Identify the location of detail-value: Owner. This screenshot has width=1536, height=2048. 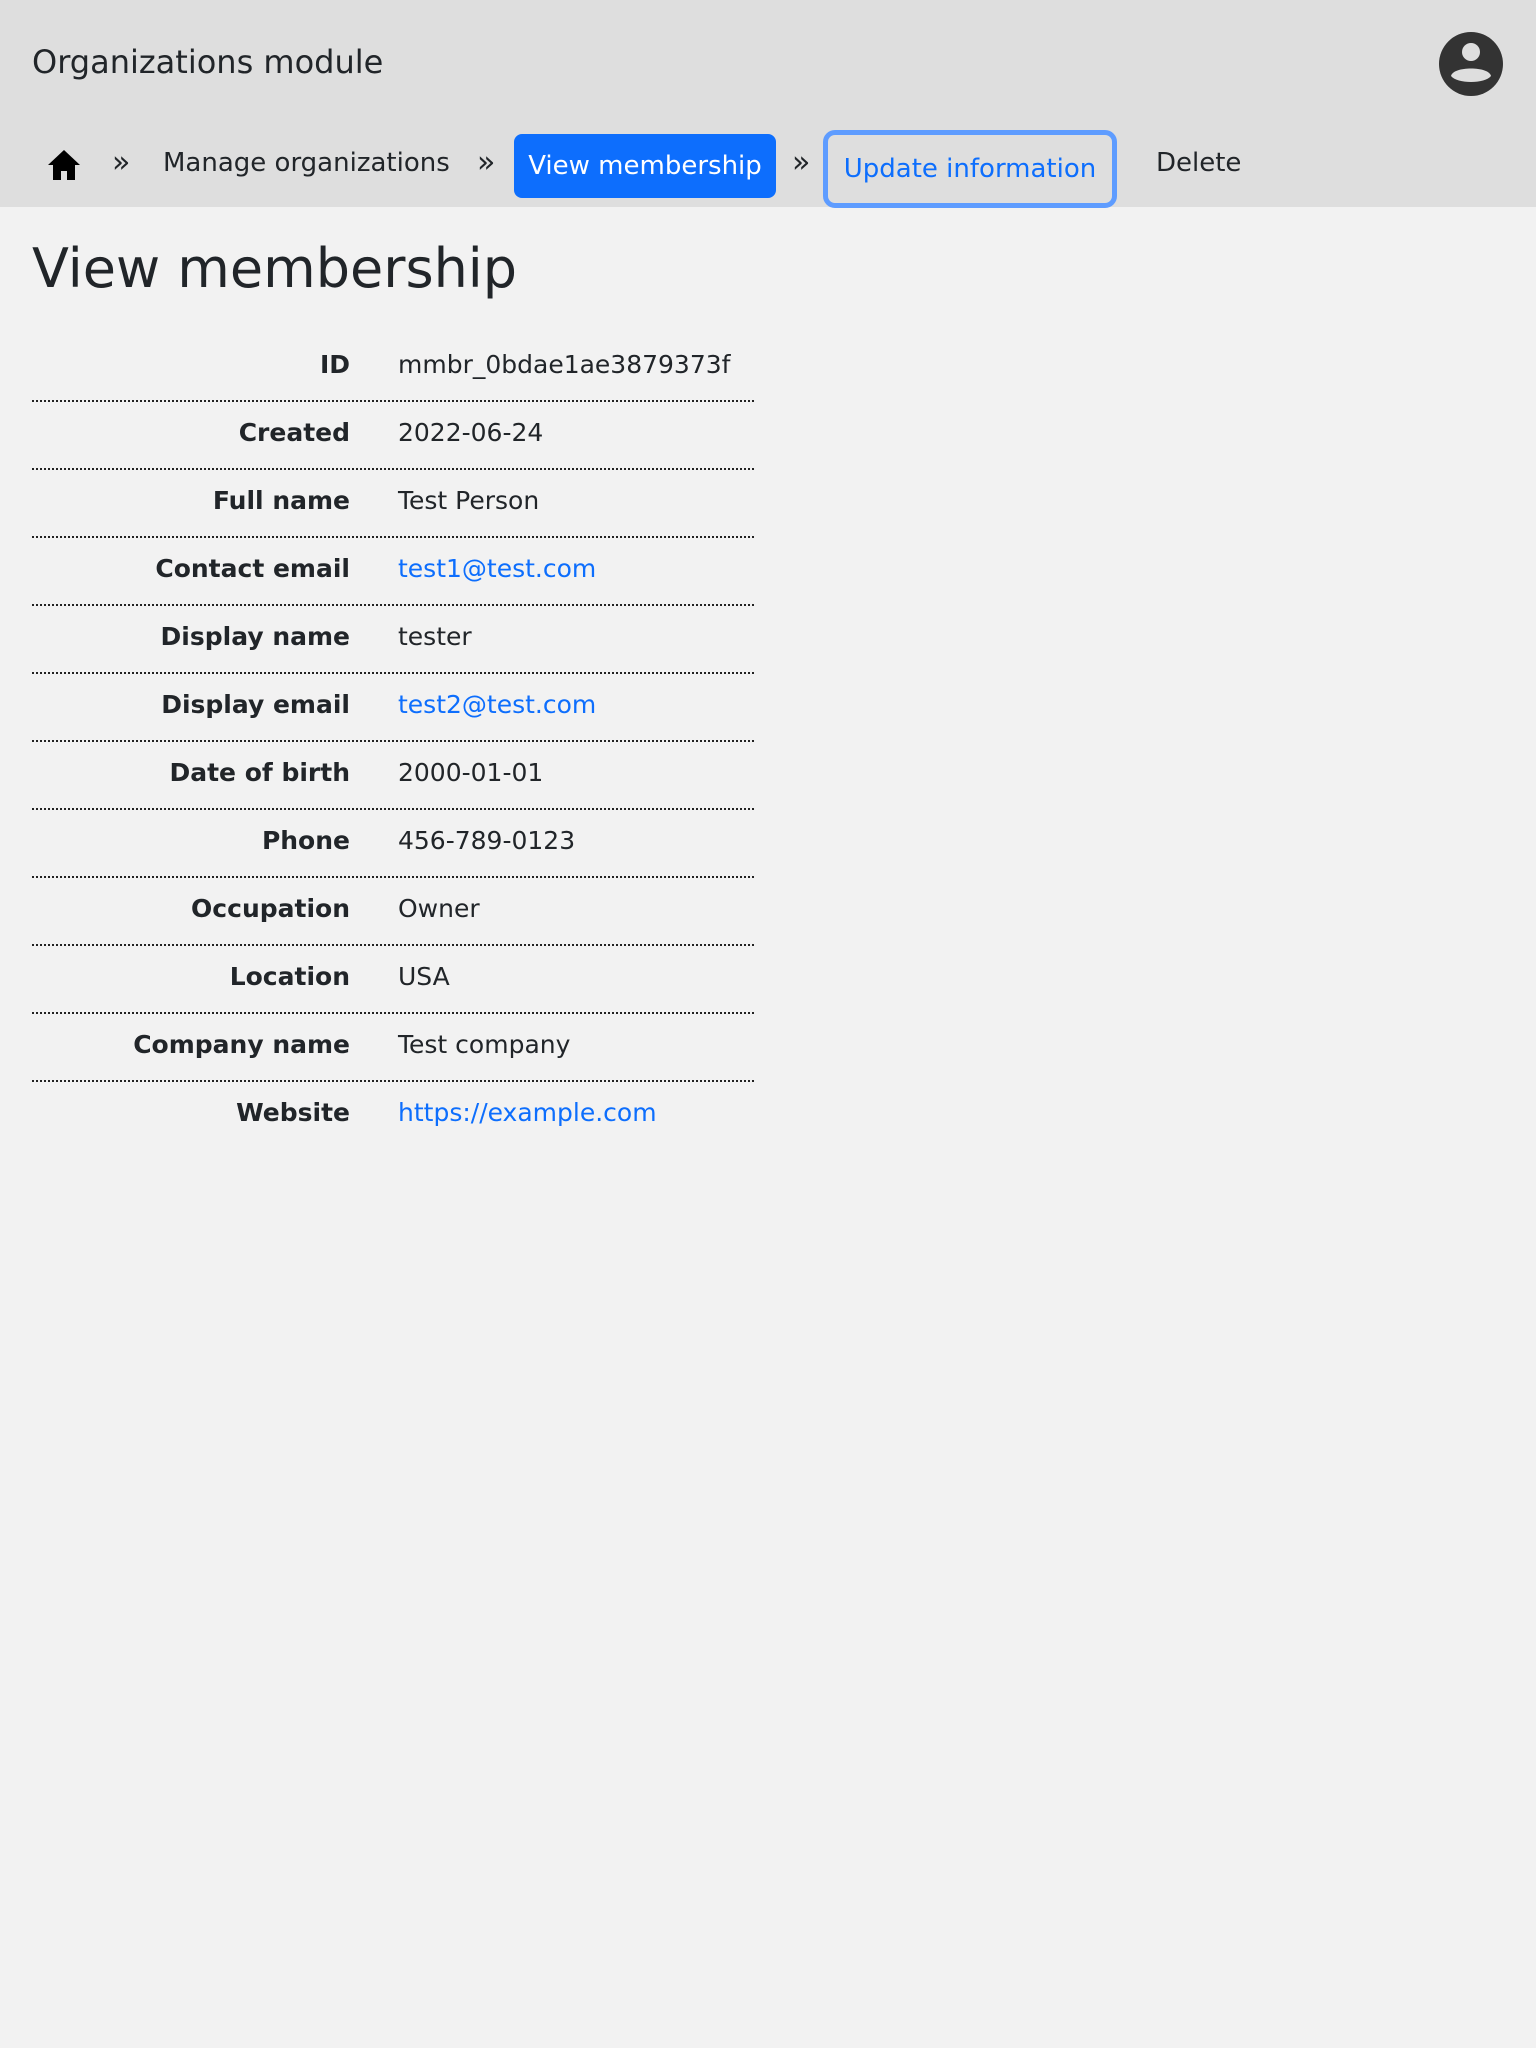
(439, 908).